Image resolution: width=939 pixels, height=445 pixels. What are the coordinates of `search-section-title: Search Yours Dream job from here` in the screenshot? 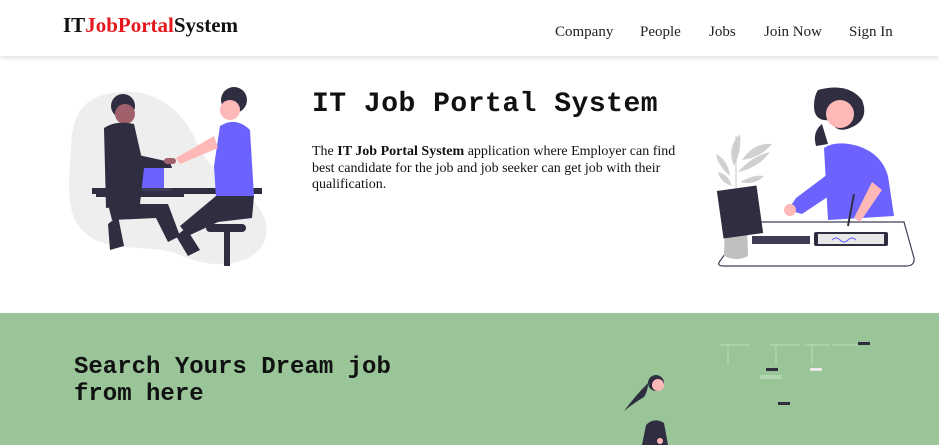 It's located at (232, 381).